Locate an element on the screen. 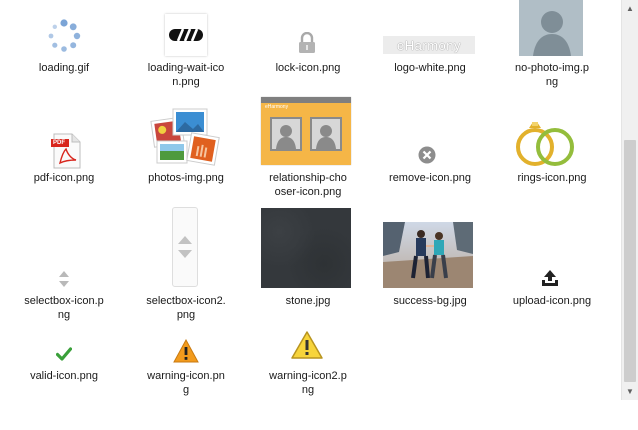 This screenshot has height=430, width=638. relationship-chooser-thumbnail: eHarmony is located at coordinates (306, 131).